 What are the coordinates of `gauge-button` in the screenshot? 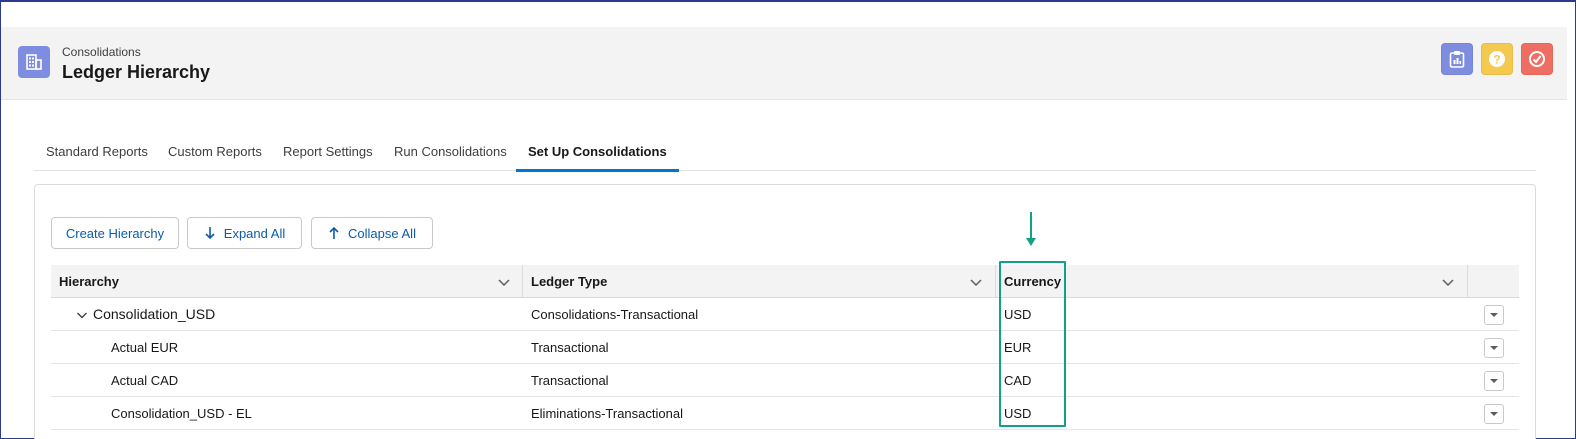 It's located at (1537, 59).